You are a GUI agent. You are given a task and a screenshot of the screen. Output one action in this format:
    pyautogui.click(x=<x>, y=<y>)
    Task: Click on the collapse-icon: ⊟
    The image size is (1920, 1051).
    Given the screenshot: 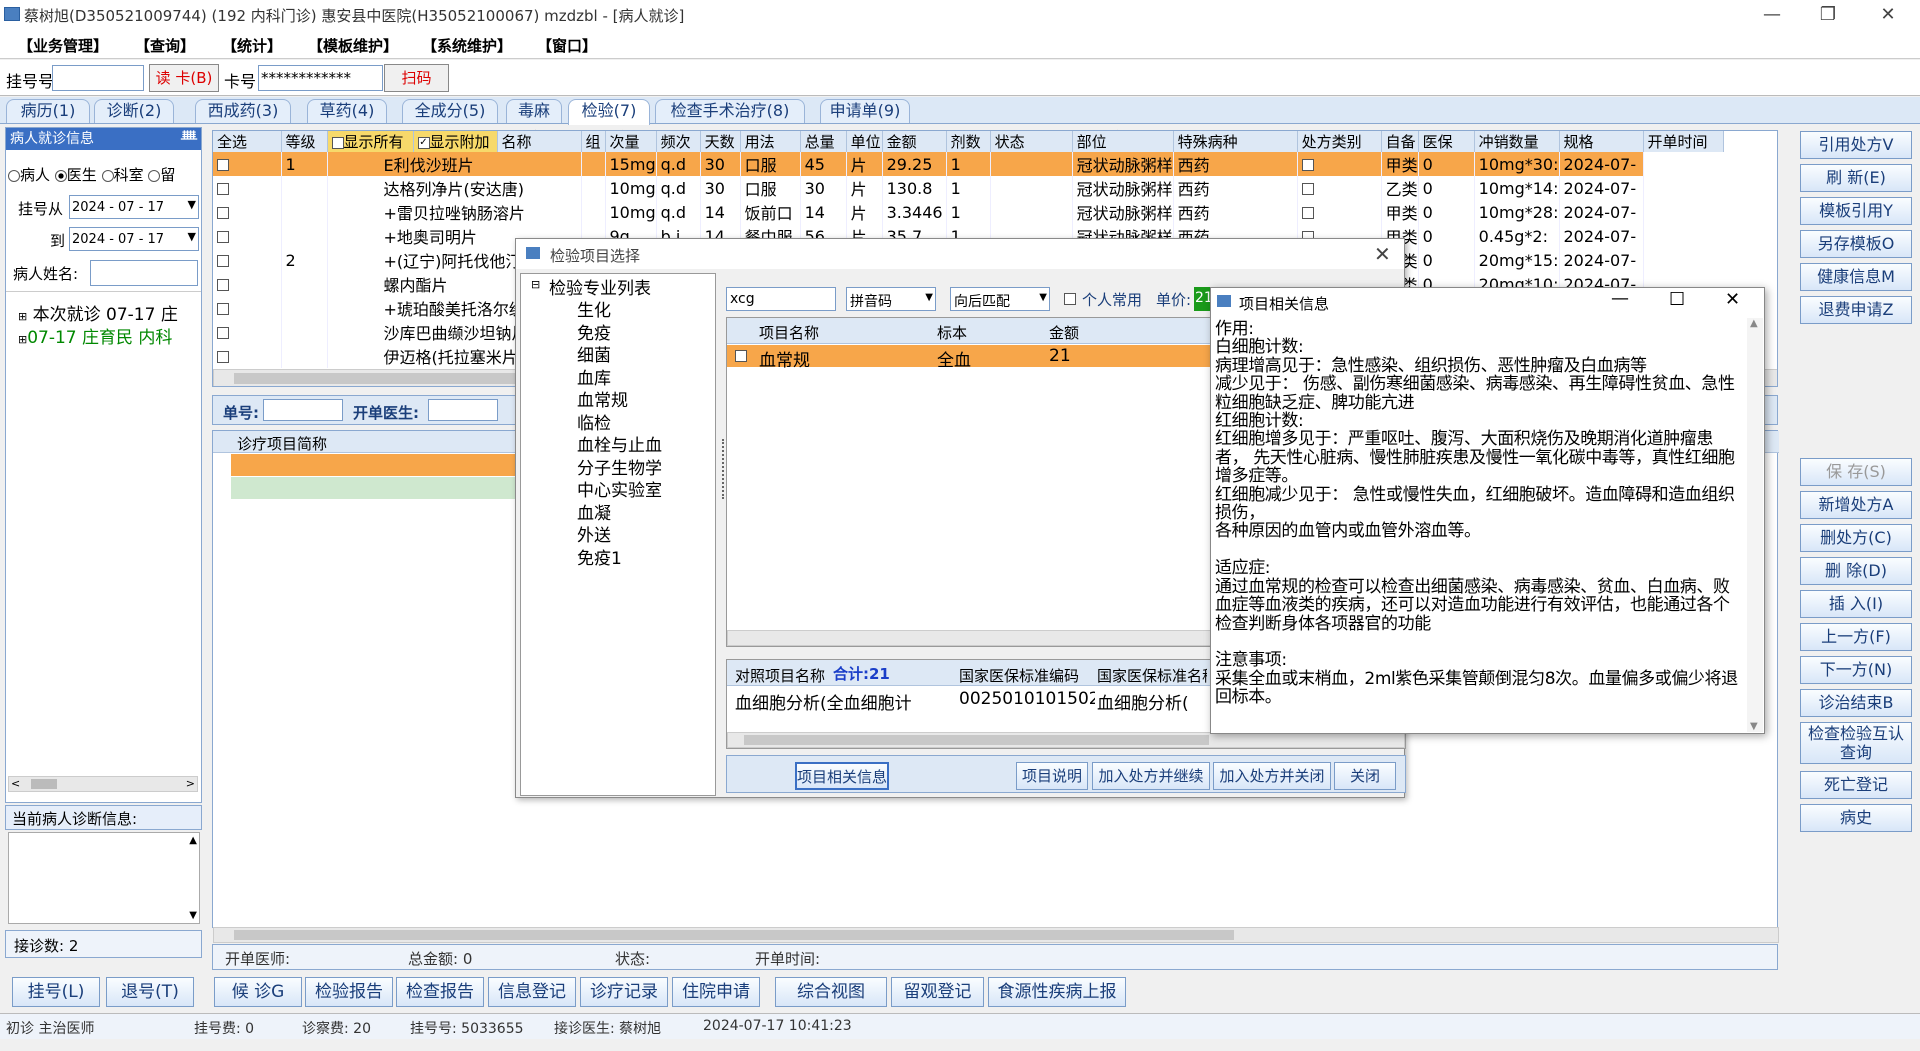 What is the action you would take?
    pyautogui.click(x=535, y=284)
    